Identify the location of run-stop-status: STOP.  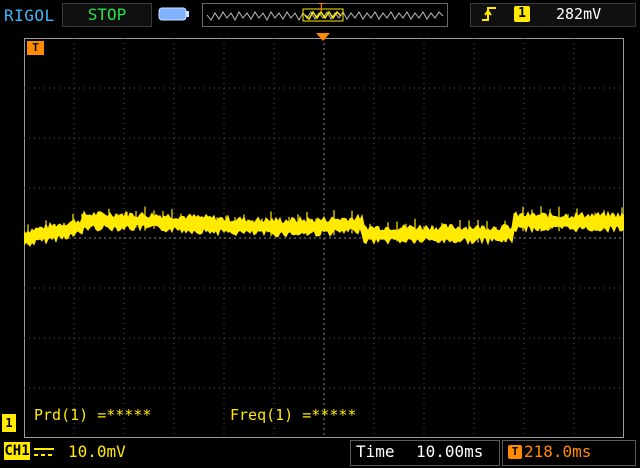
(107, 15).